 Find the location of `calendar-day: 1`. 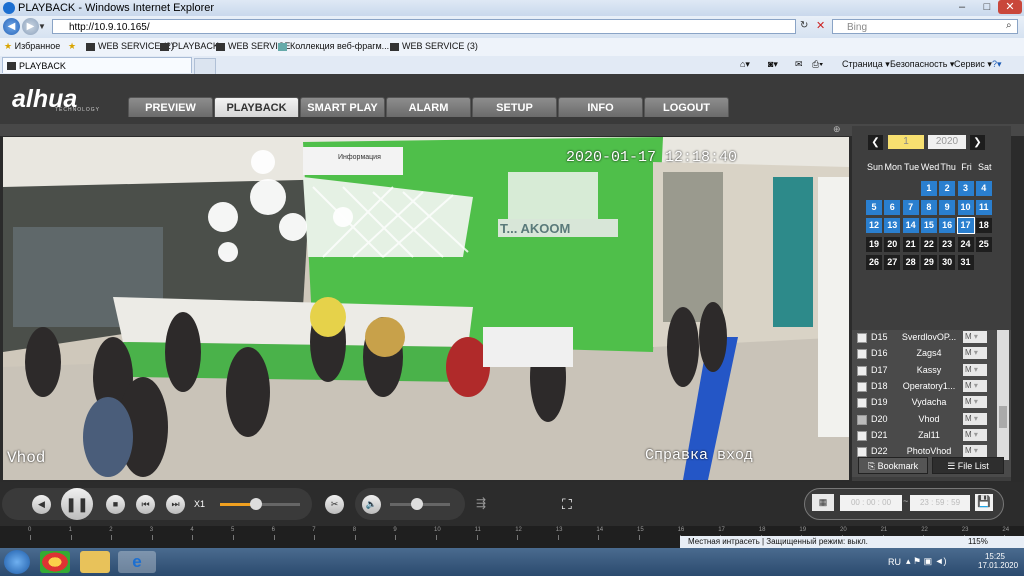

calendar-day: 1 is located at coordinates (928, 188).